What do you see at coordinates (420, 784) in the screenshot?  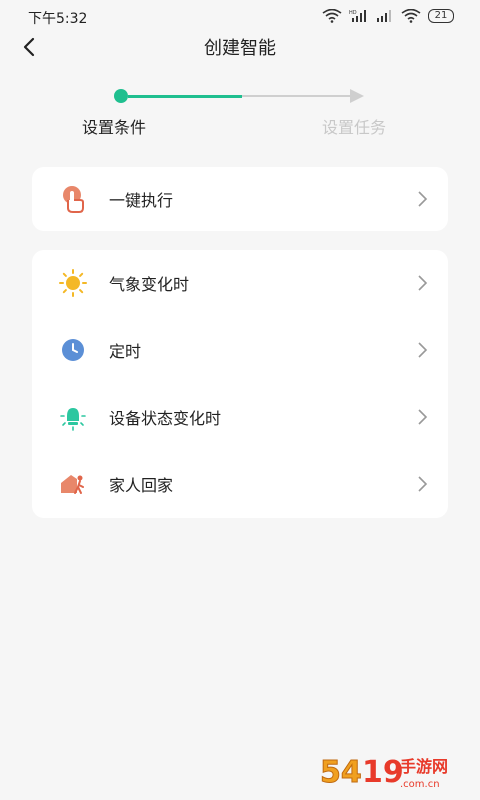 I see `svg-text: .com.cn` at bounding box center [420, 784].